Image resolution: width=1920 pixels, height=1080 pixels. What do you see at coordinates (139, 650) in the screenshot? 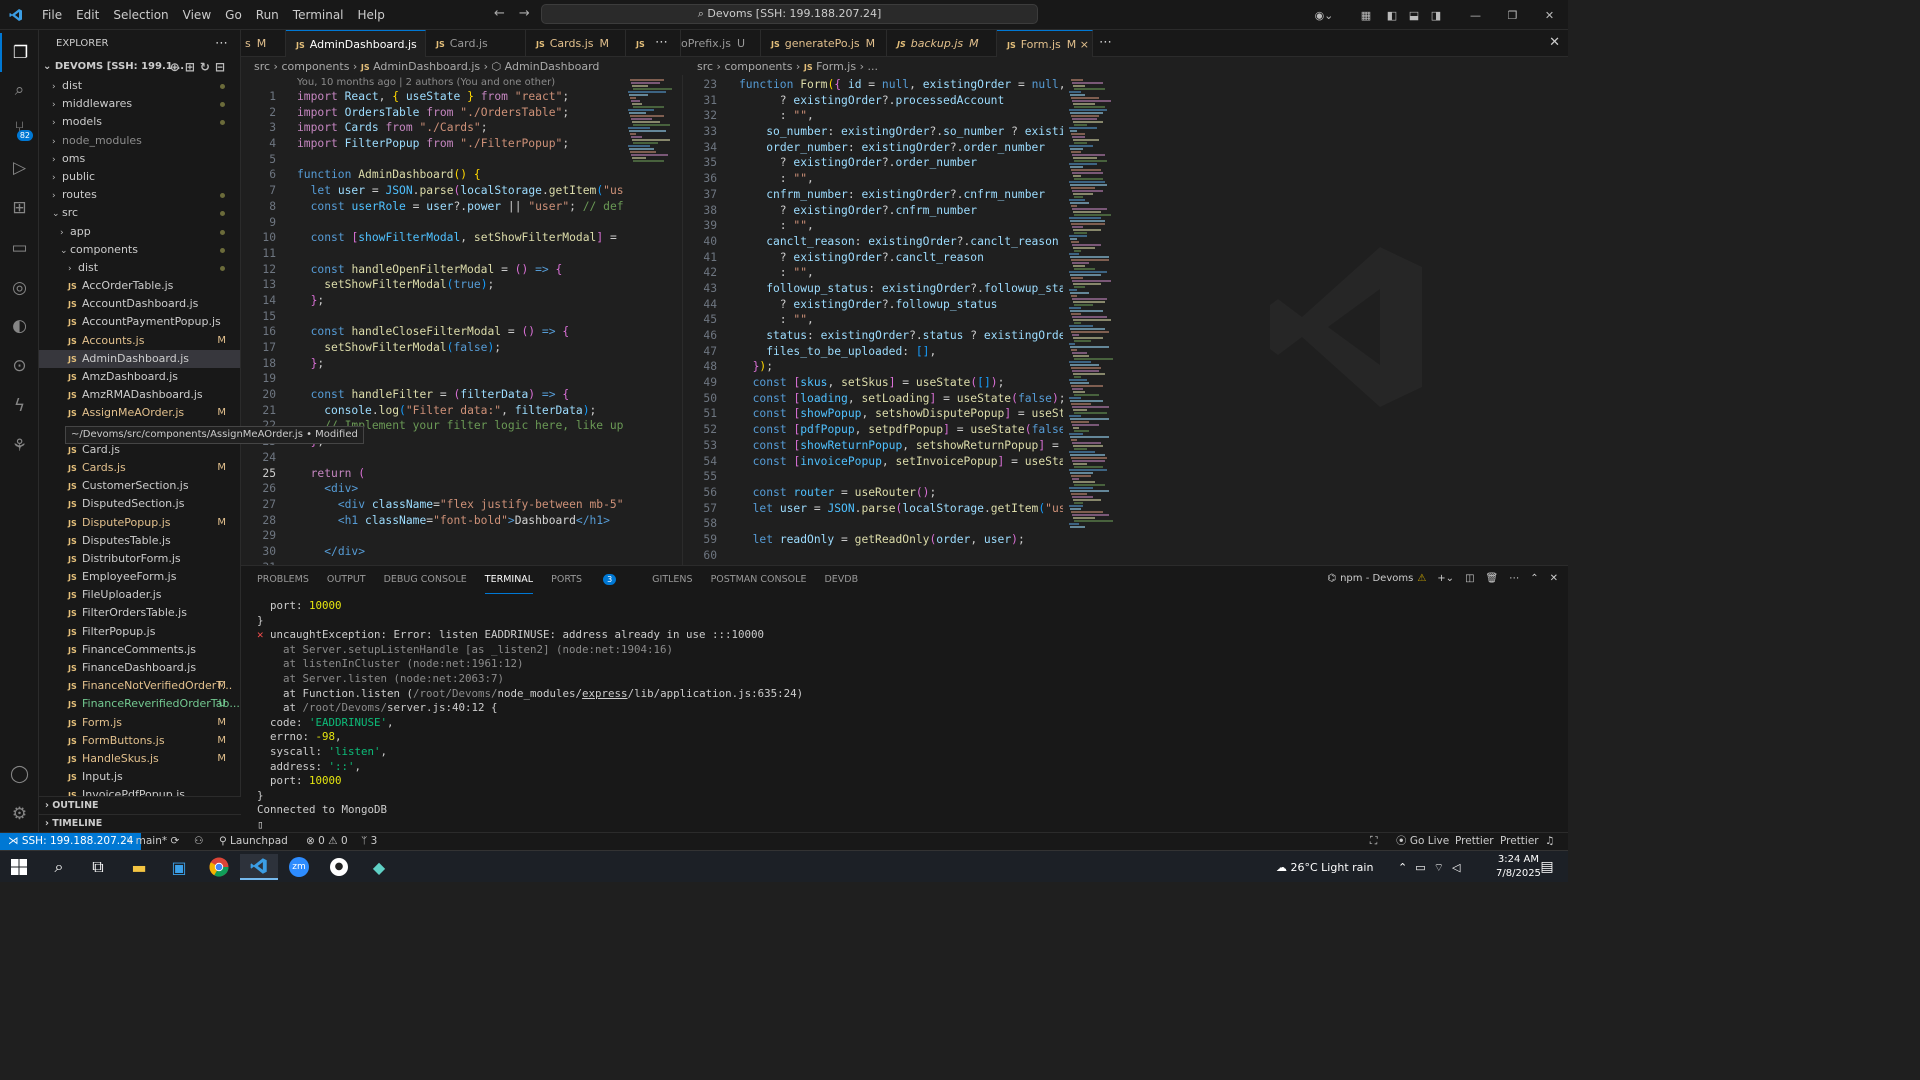
I see `tree-file: JS FinanceComments.js` at bounding box center [139, 650].